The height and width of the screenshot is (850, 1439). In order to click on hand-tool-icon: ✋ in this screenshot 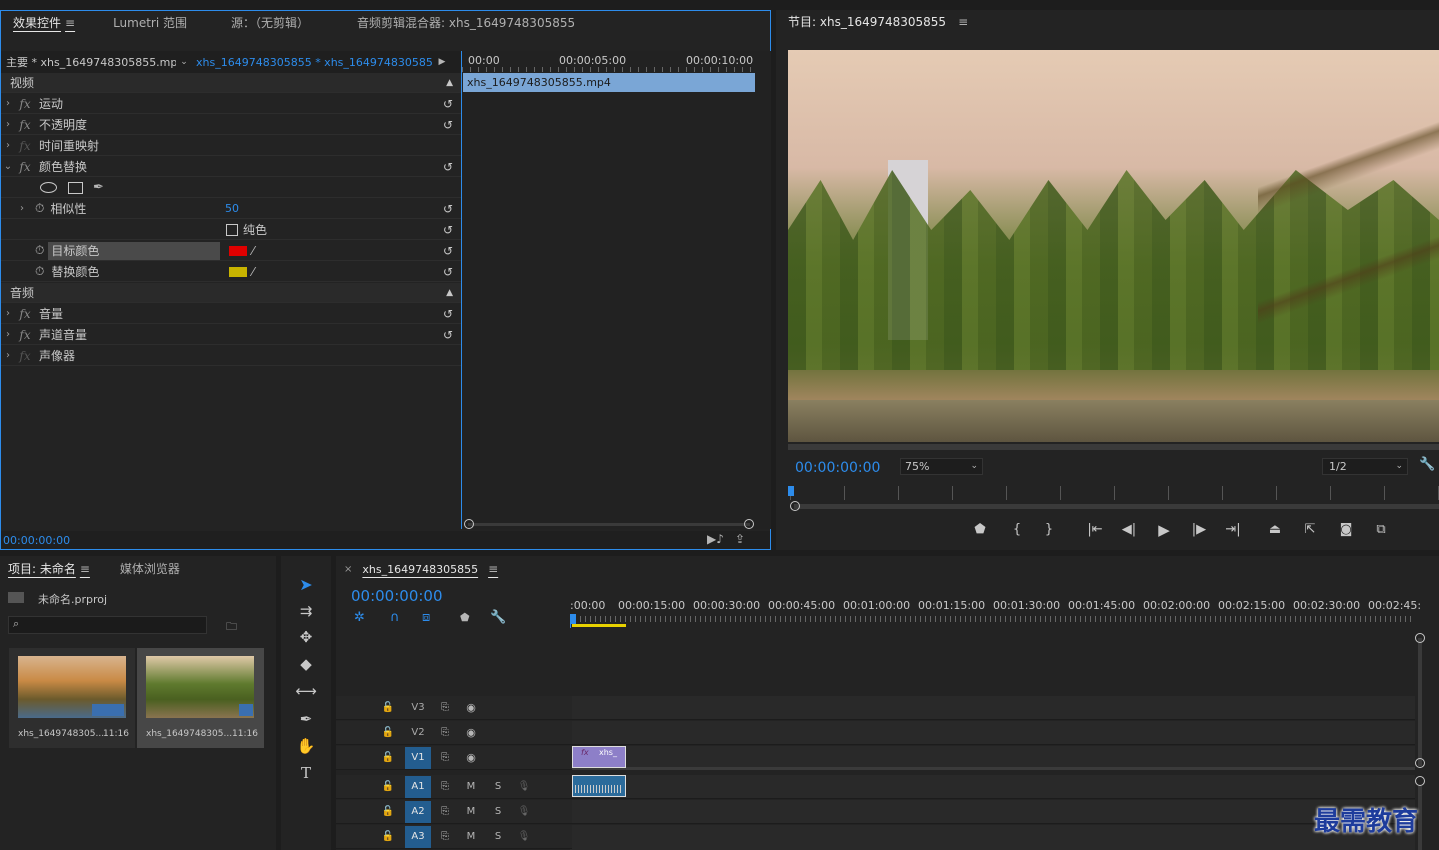, I will do `click(306, 746)`.